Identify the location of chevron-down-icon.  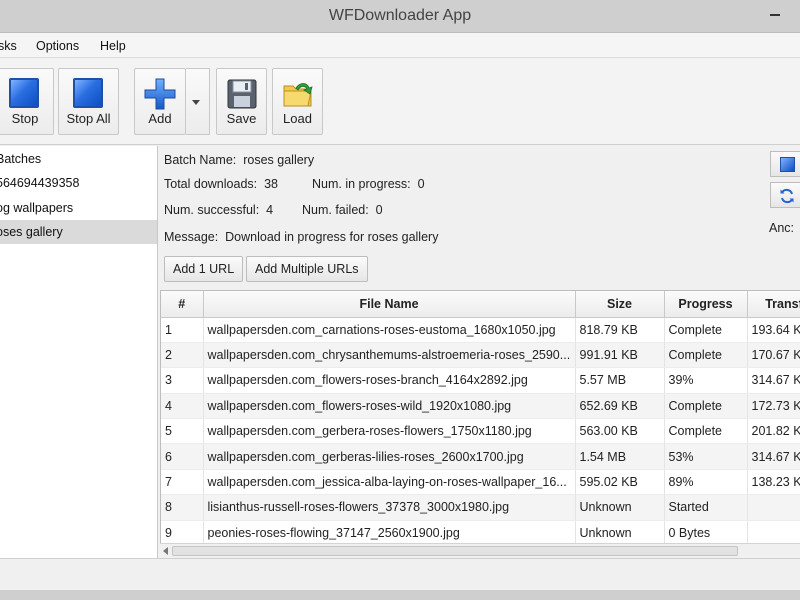
(196, 102).